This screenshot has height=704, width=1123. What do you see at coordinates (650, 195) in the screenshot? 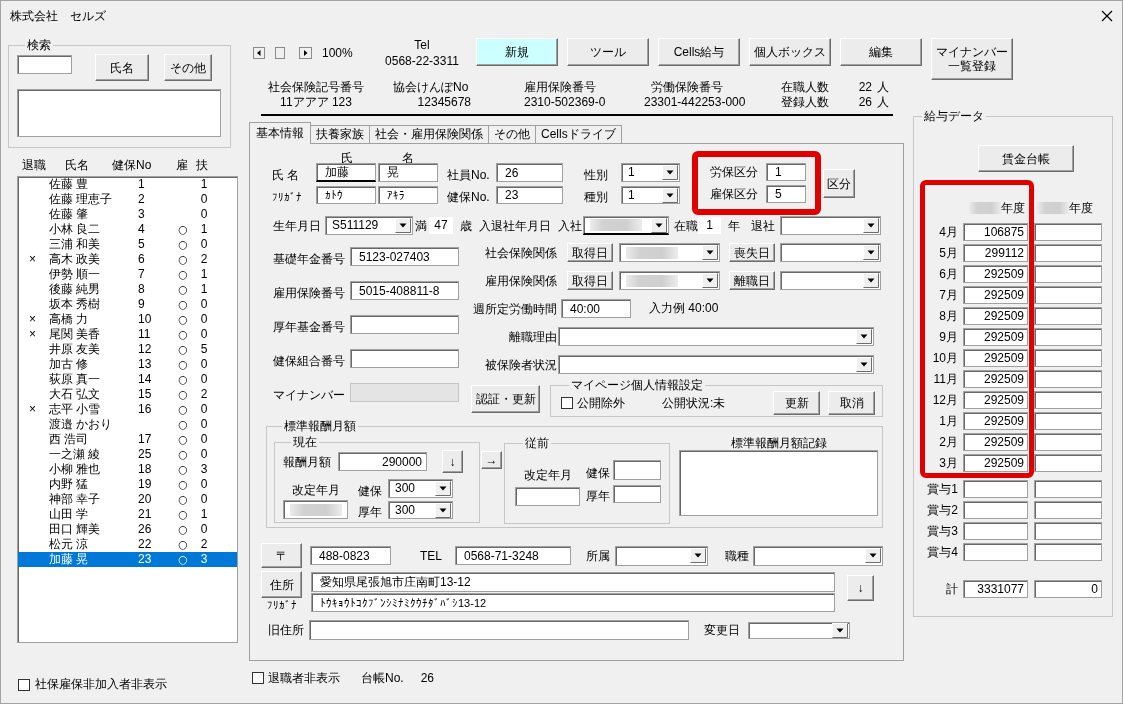
I see `dropdown: 1` at bounding box center [650, 195].